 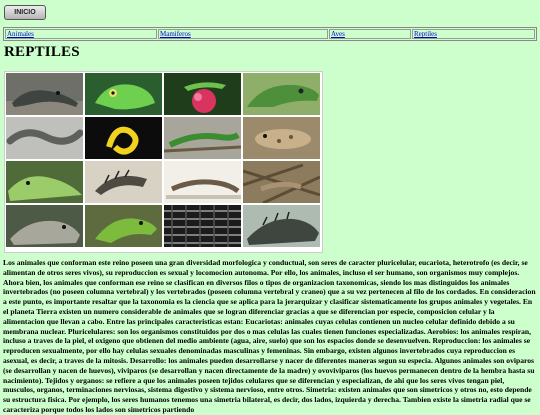 What do you see at coordinates (44, 226) in the screenshot?
I see `grey-iguana-image` at bounding box center [44, 226].